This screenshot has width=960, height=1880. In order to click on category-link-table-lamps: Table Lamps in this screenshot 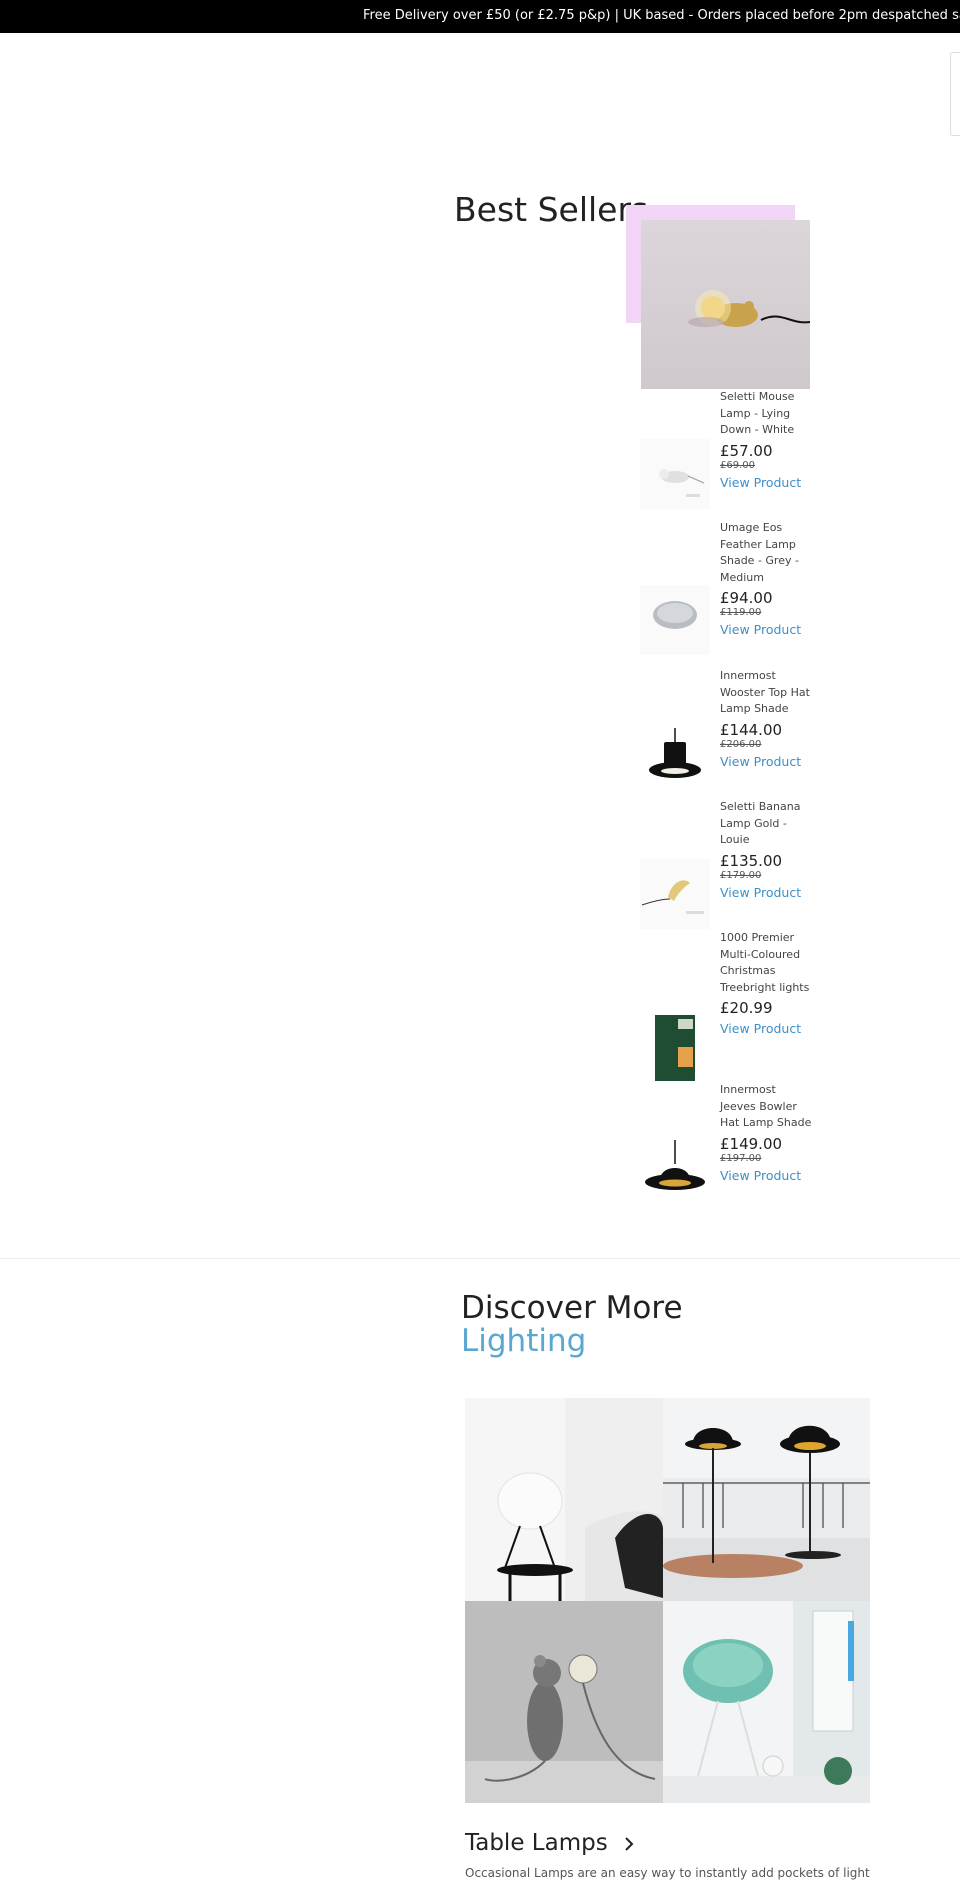, I will do `click(550, 1843)`.